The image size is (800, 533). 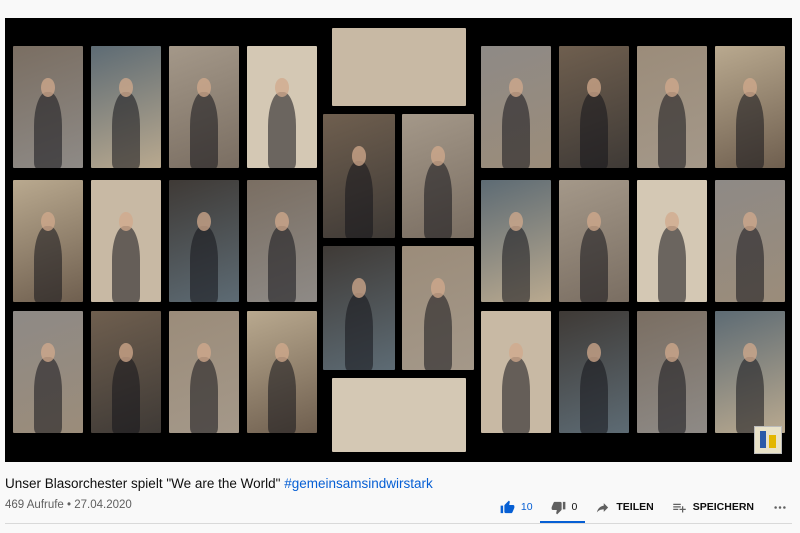 What do you see at coordinates (558, 507) in the screenshot?
I see `thumbs-down-icon` at bounding box center [558, 507].